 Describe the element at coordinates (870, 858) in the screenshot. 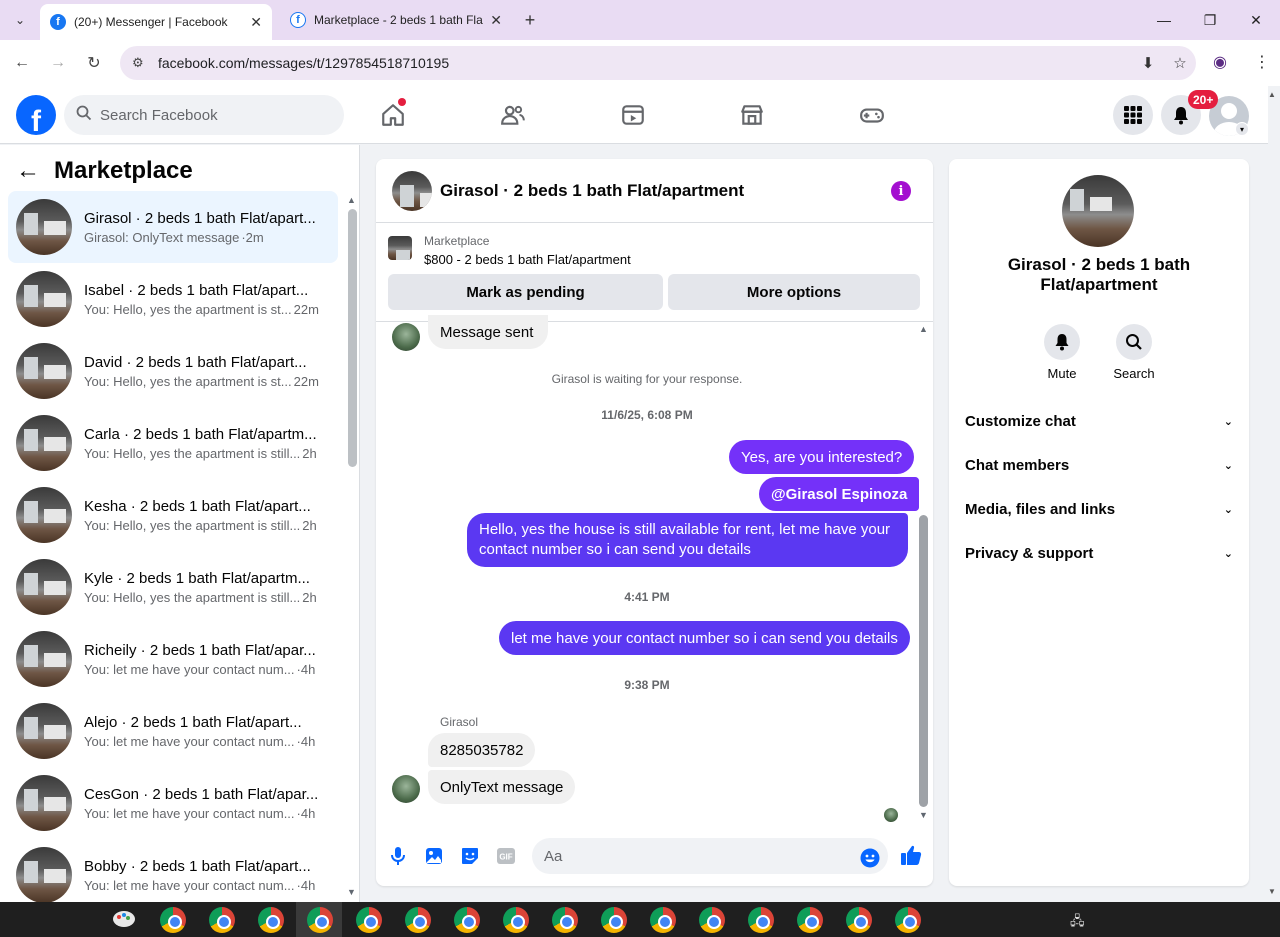

I see `emoji-icon` at that location.